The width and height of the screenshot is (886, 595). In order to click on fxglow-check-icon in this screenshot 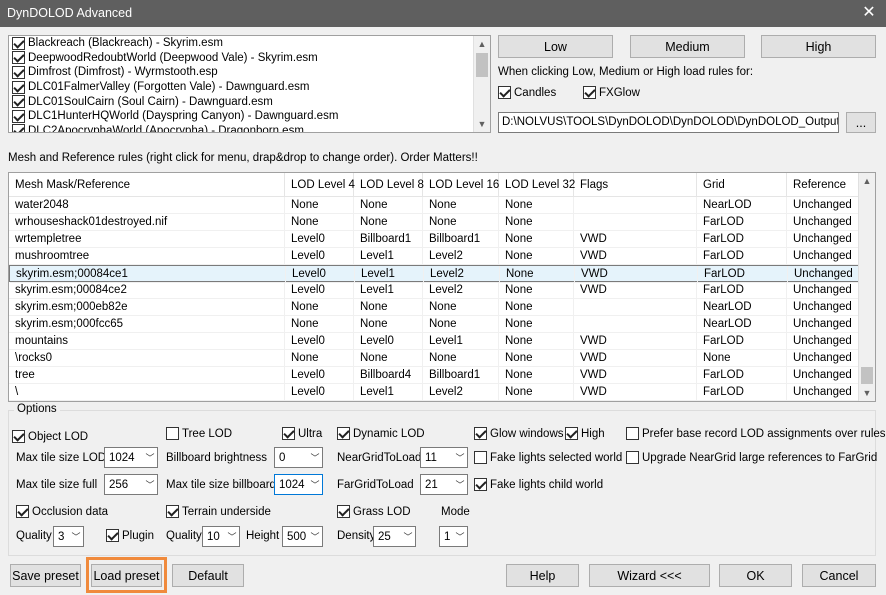, I will do `click(589, 92)`.